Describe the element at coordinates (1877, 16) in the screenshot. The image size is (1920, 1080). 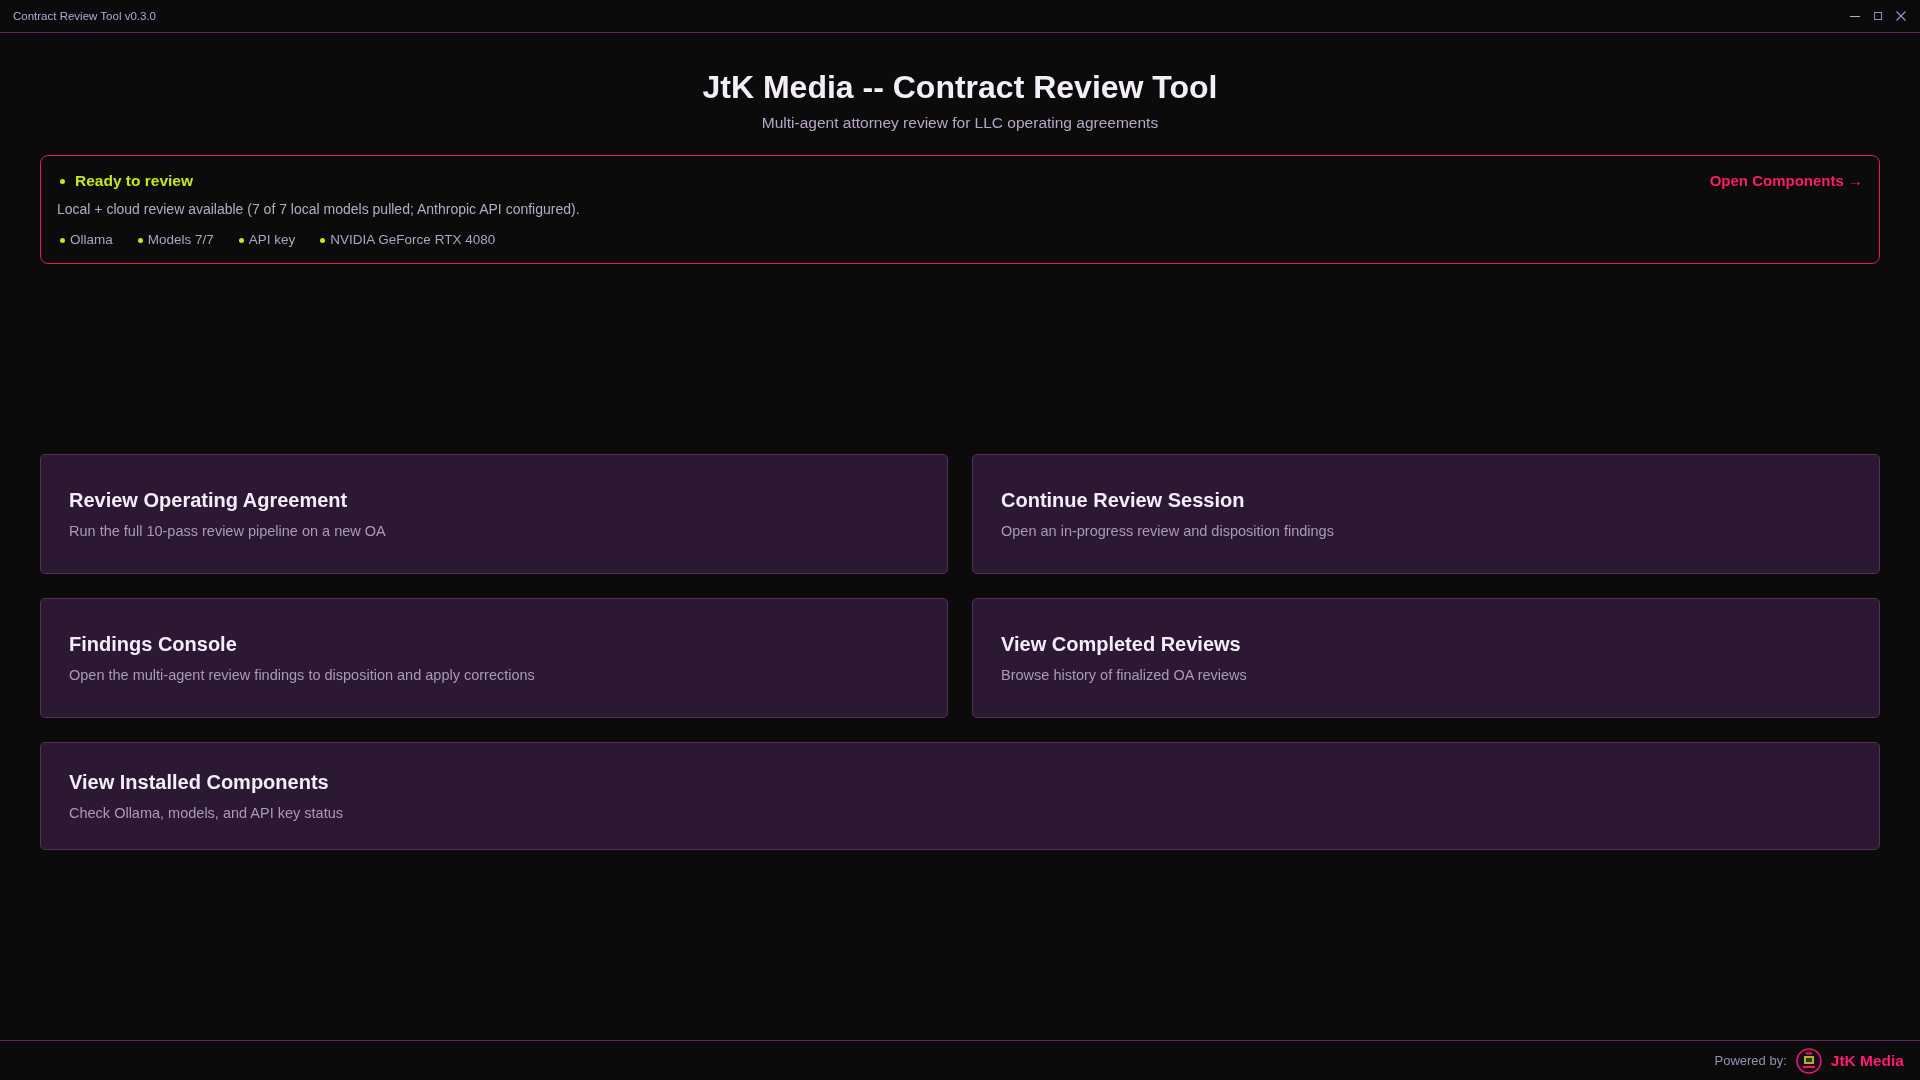
I see `maximize-icon` at that location.